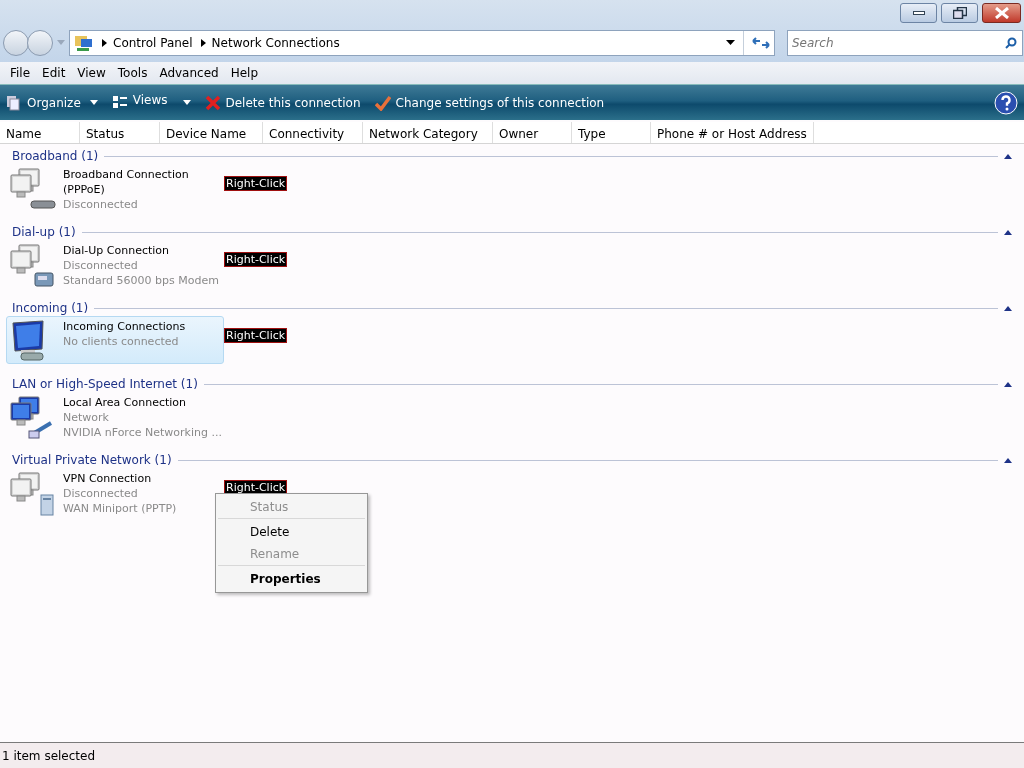 The width and height of the screenshot is (1024, 768). Describe the element at coordinates (126, 182) in the screenshot. I see `connection-name: Broadband Connection (PPPoE)` at that location.